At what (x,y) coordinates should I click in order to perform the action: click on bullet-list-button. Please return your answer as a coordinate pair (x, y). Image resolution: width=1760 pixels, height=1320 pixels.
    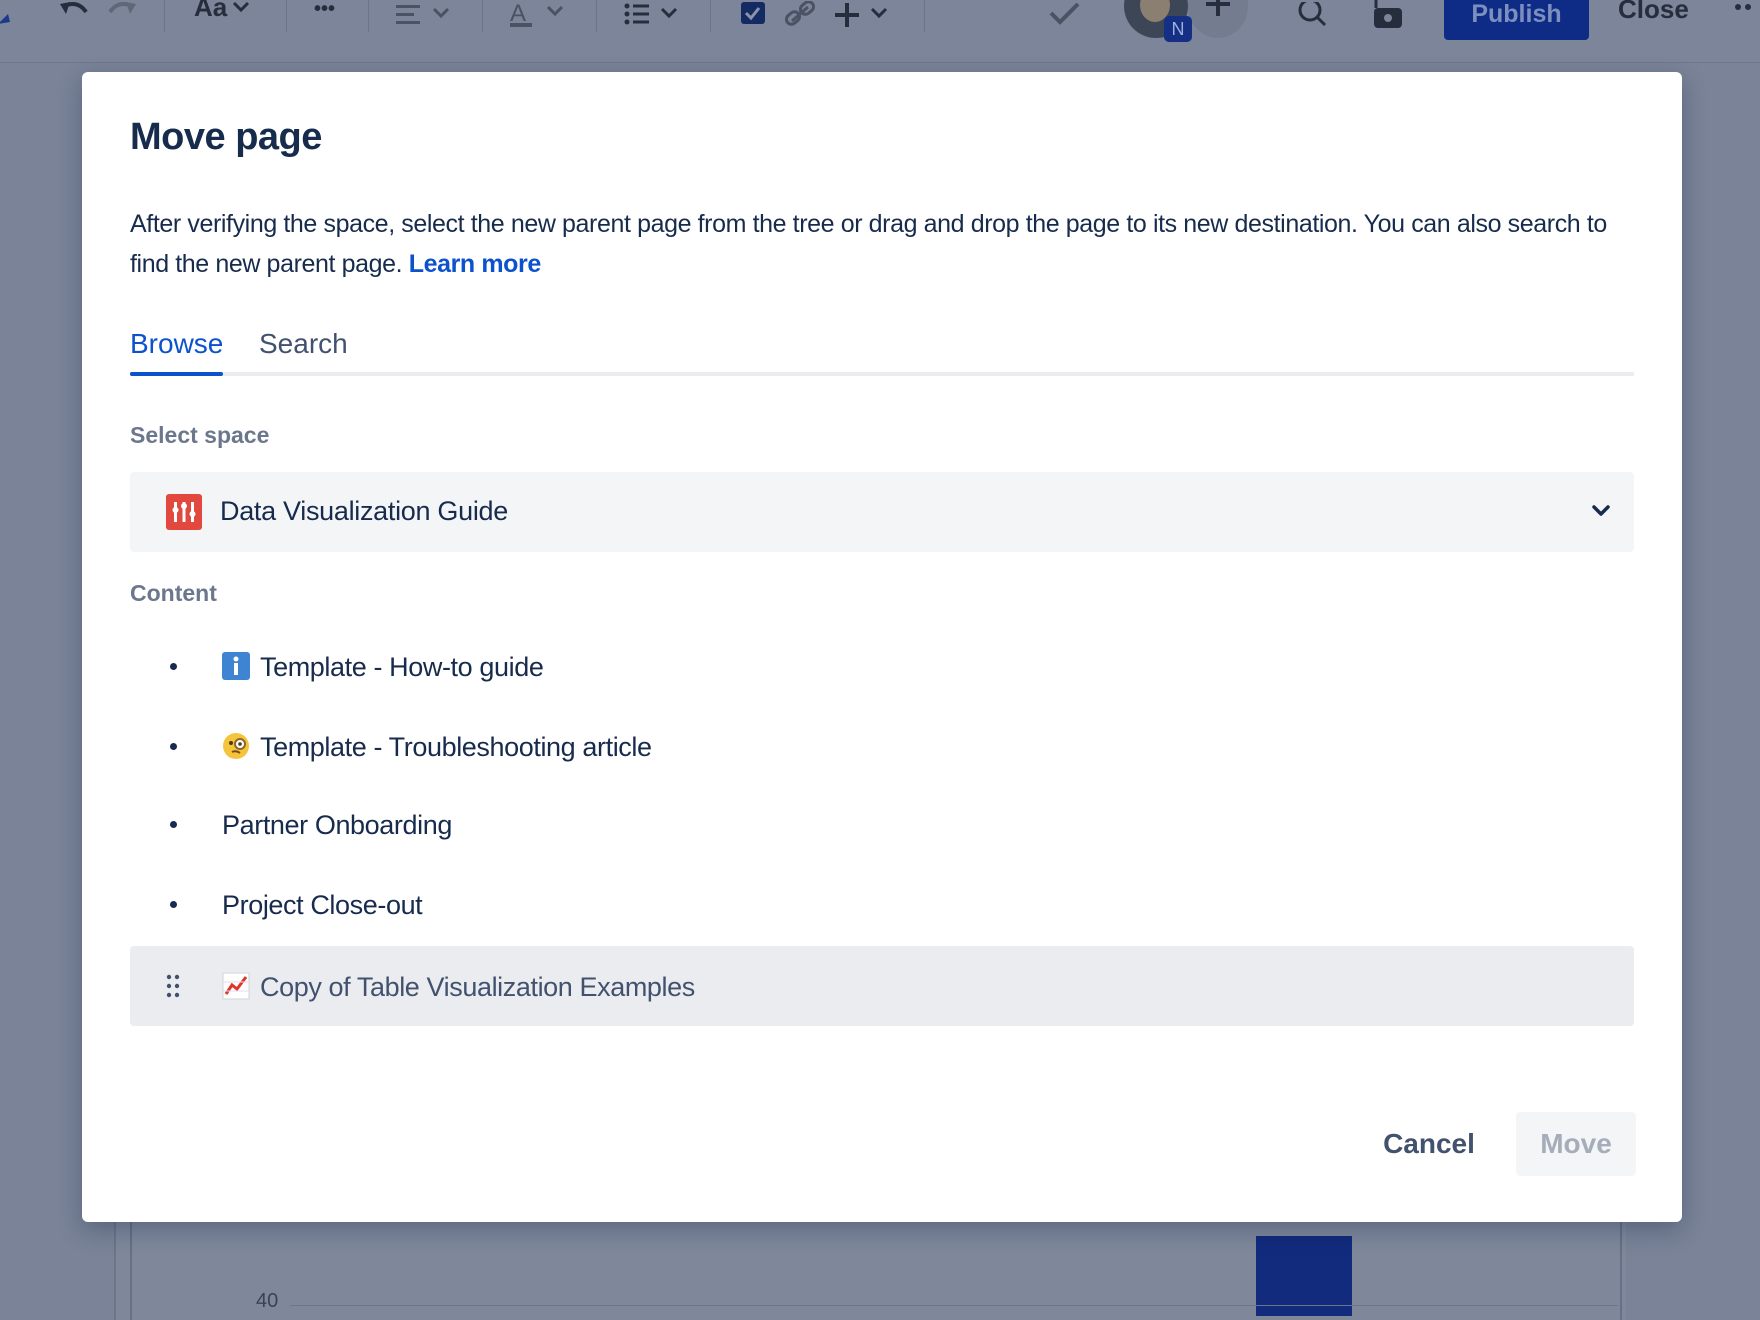
    Looking at the image, I should click on (653, 15).